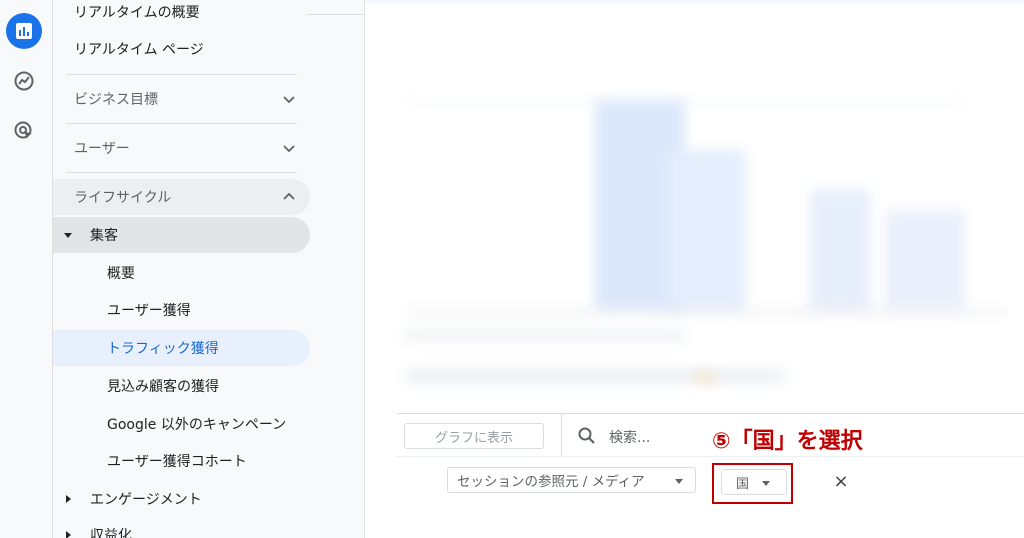  What do you see at coordinates (710, 413) in the screenshot?
I see `table-toolbar-top-border` at bounding box center [710, 413].